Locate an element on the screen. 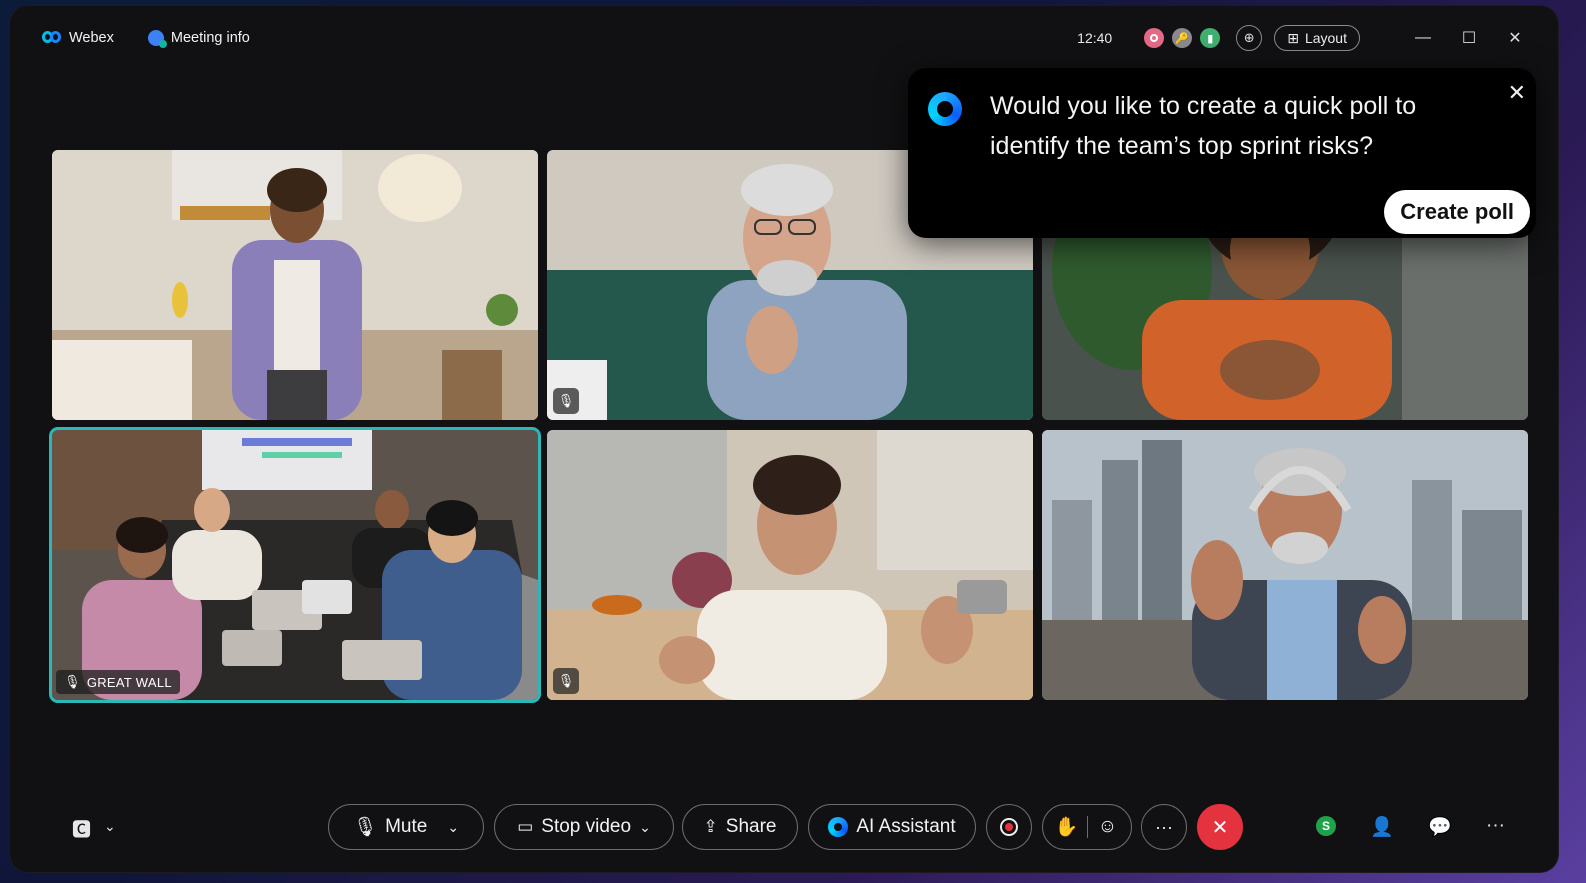 The image size is (1586, 883). ai-assistant-label: AI Assistant is located at coordinates (906, 826).